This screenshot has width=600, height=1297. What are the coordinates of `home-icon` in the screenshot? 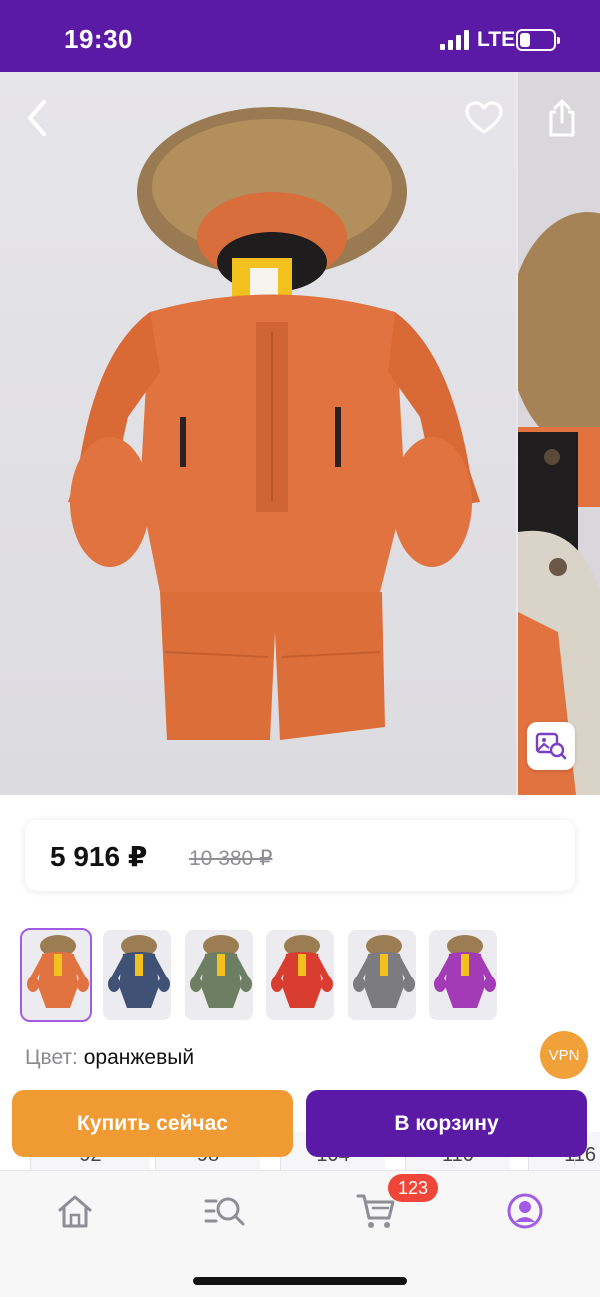 It's located at (75, 1211).